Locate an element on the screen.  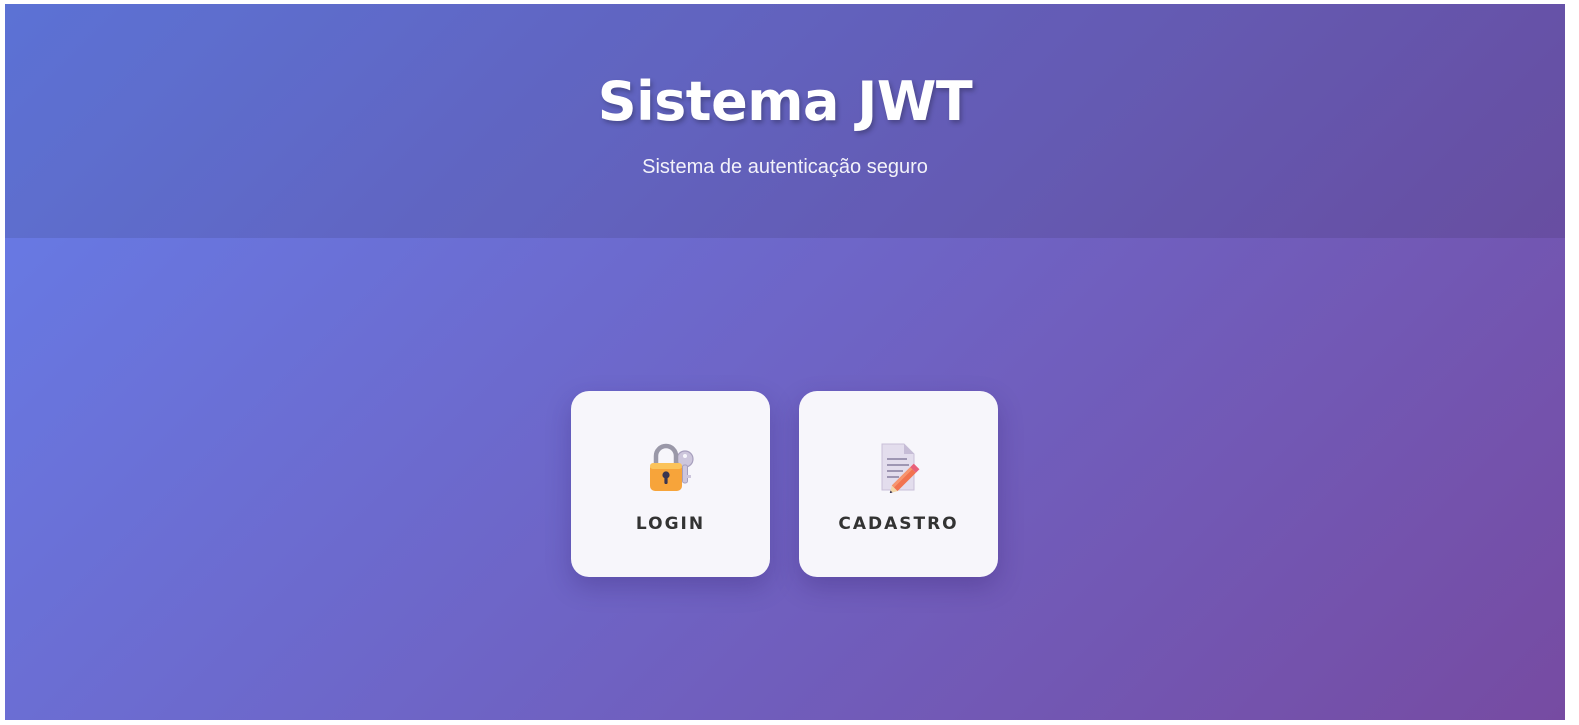
login-card: LOGIN is located at coordinates (670, 484).